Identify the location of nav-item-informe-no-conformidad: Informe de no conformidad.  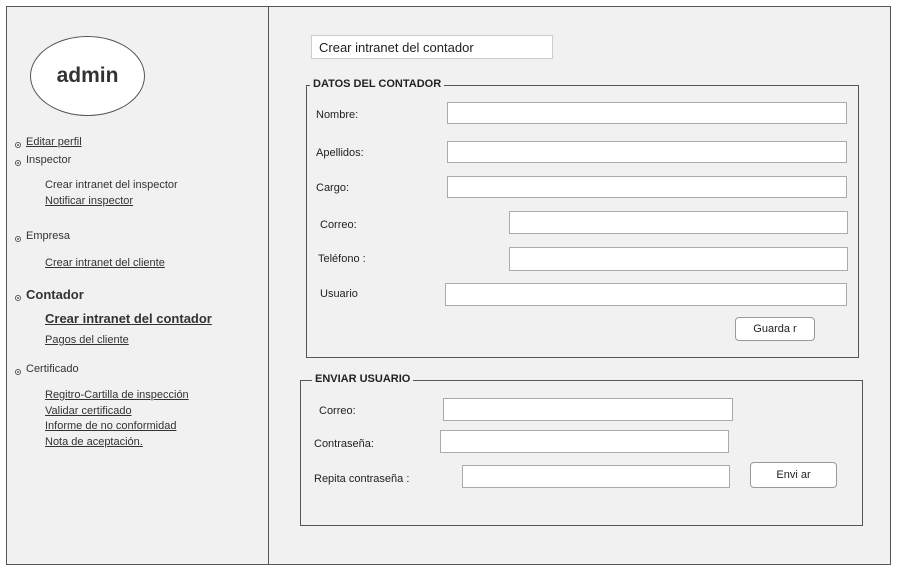
(110, 426).